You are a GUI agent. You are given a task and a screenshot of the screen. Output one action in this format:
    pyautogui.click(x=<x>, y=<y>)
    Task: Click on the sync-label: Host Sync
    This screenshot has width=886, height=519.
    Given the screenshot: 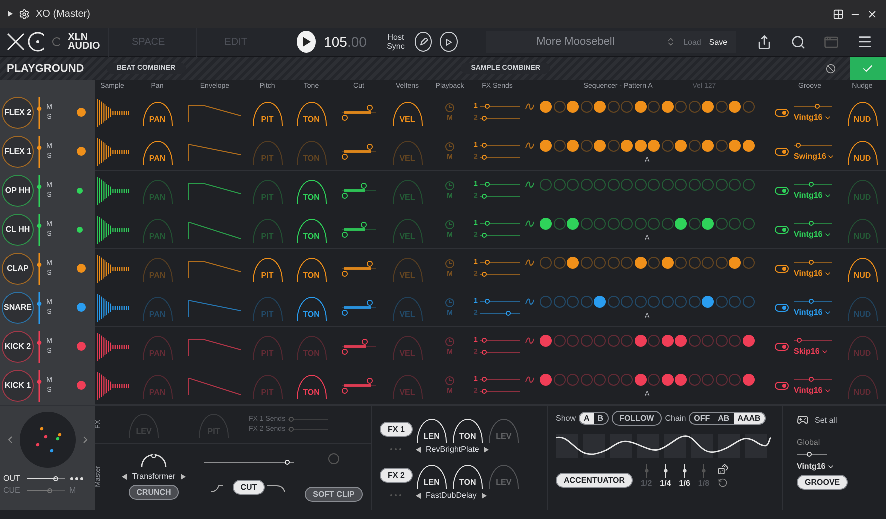 What is the action you would take?
    pyautogui.click(x=396, y=42)
    